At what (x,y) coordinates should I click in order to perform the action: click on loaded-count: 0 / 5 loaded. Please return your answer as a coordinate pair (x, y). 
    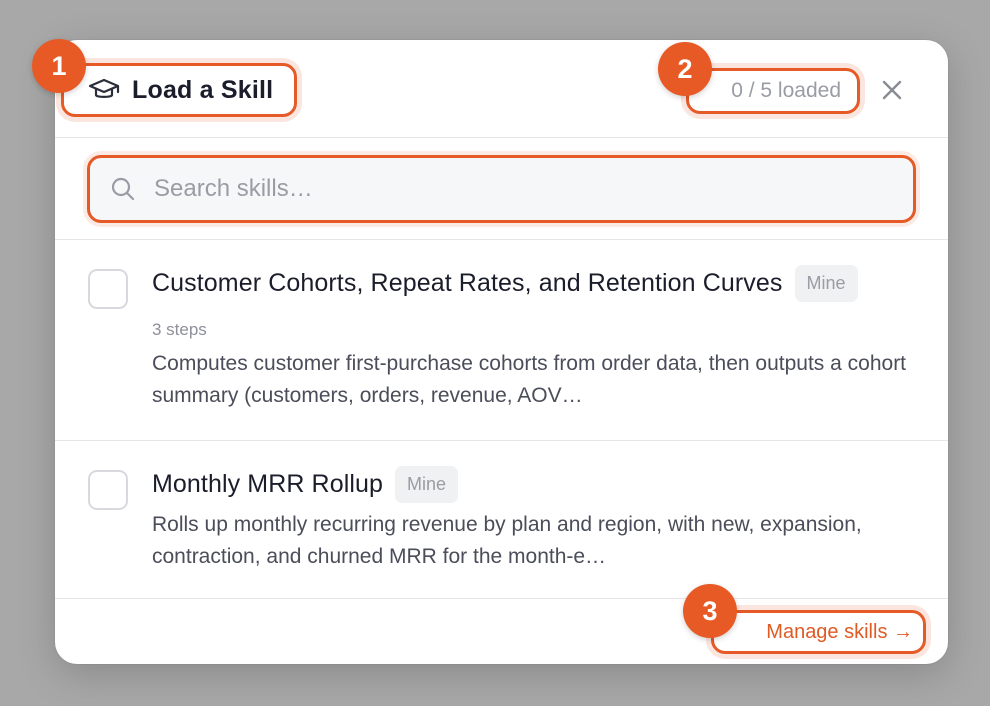
    Looking at the image, I should click on (786, 90).